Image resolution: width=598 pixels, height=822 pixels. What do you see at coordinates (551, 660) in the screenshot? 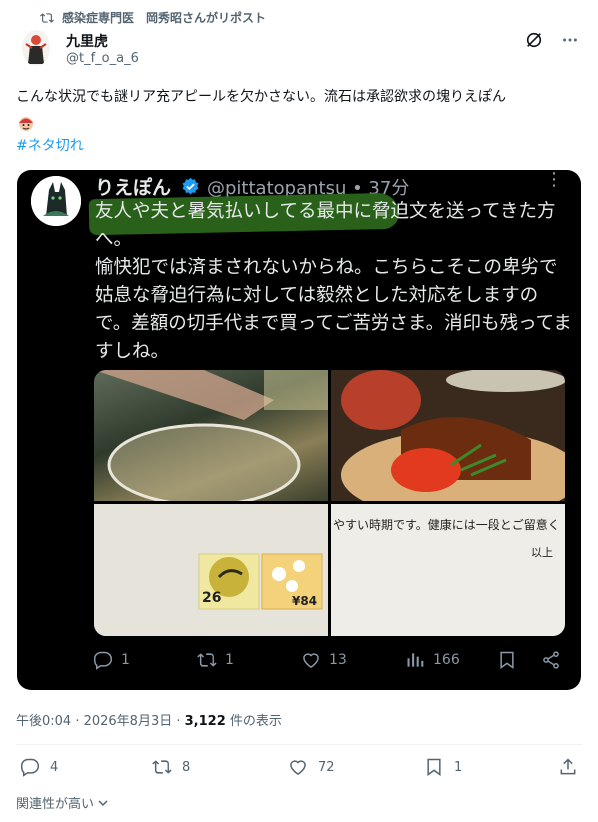
I see `embedded-share-icon` at bounding box center [551, 660].